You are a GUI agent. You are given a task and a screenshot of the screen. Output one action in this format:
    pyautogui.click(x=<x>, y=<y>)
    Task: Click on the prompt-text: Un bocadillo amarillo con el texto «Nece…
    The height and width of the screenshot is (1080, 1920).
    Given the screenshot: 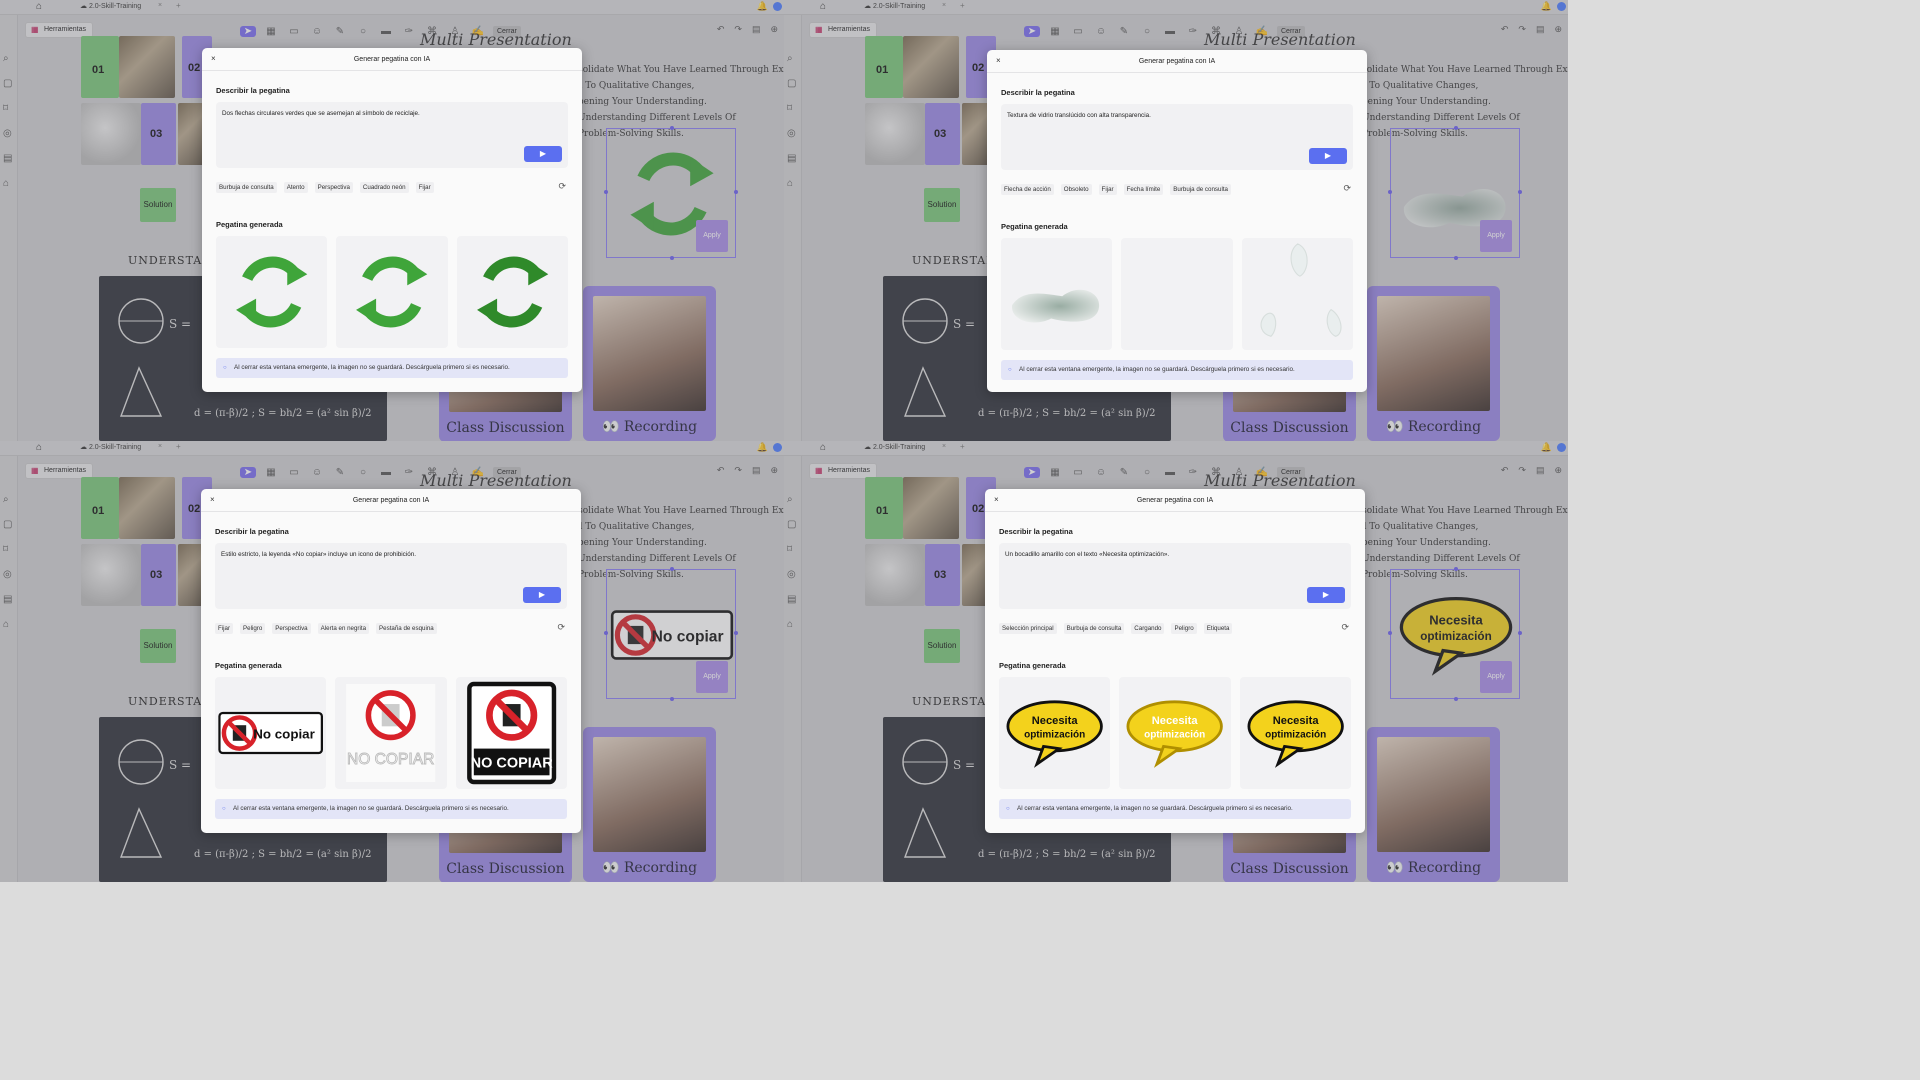 What is the action you would take?
    pyautogui.click(x=1087, y=554)
    